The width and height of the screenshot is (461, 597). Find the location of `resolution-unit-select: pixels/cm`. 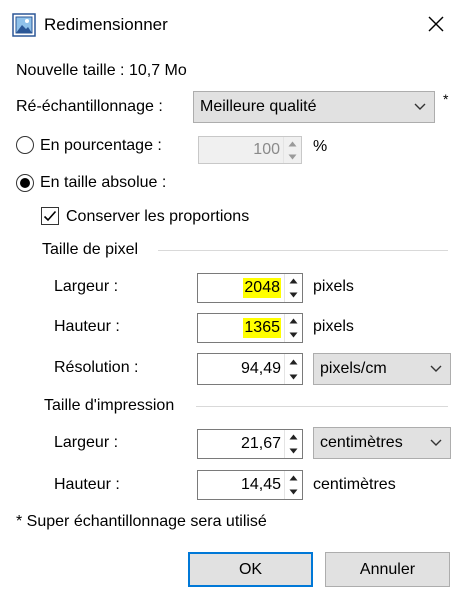

resolution-unit-select: pixels/cm is located at coordinates (382, 369).